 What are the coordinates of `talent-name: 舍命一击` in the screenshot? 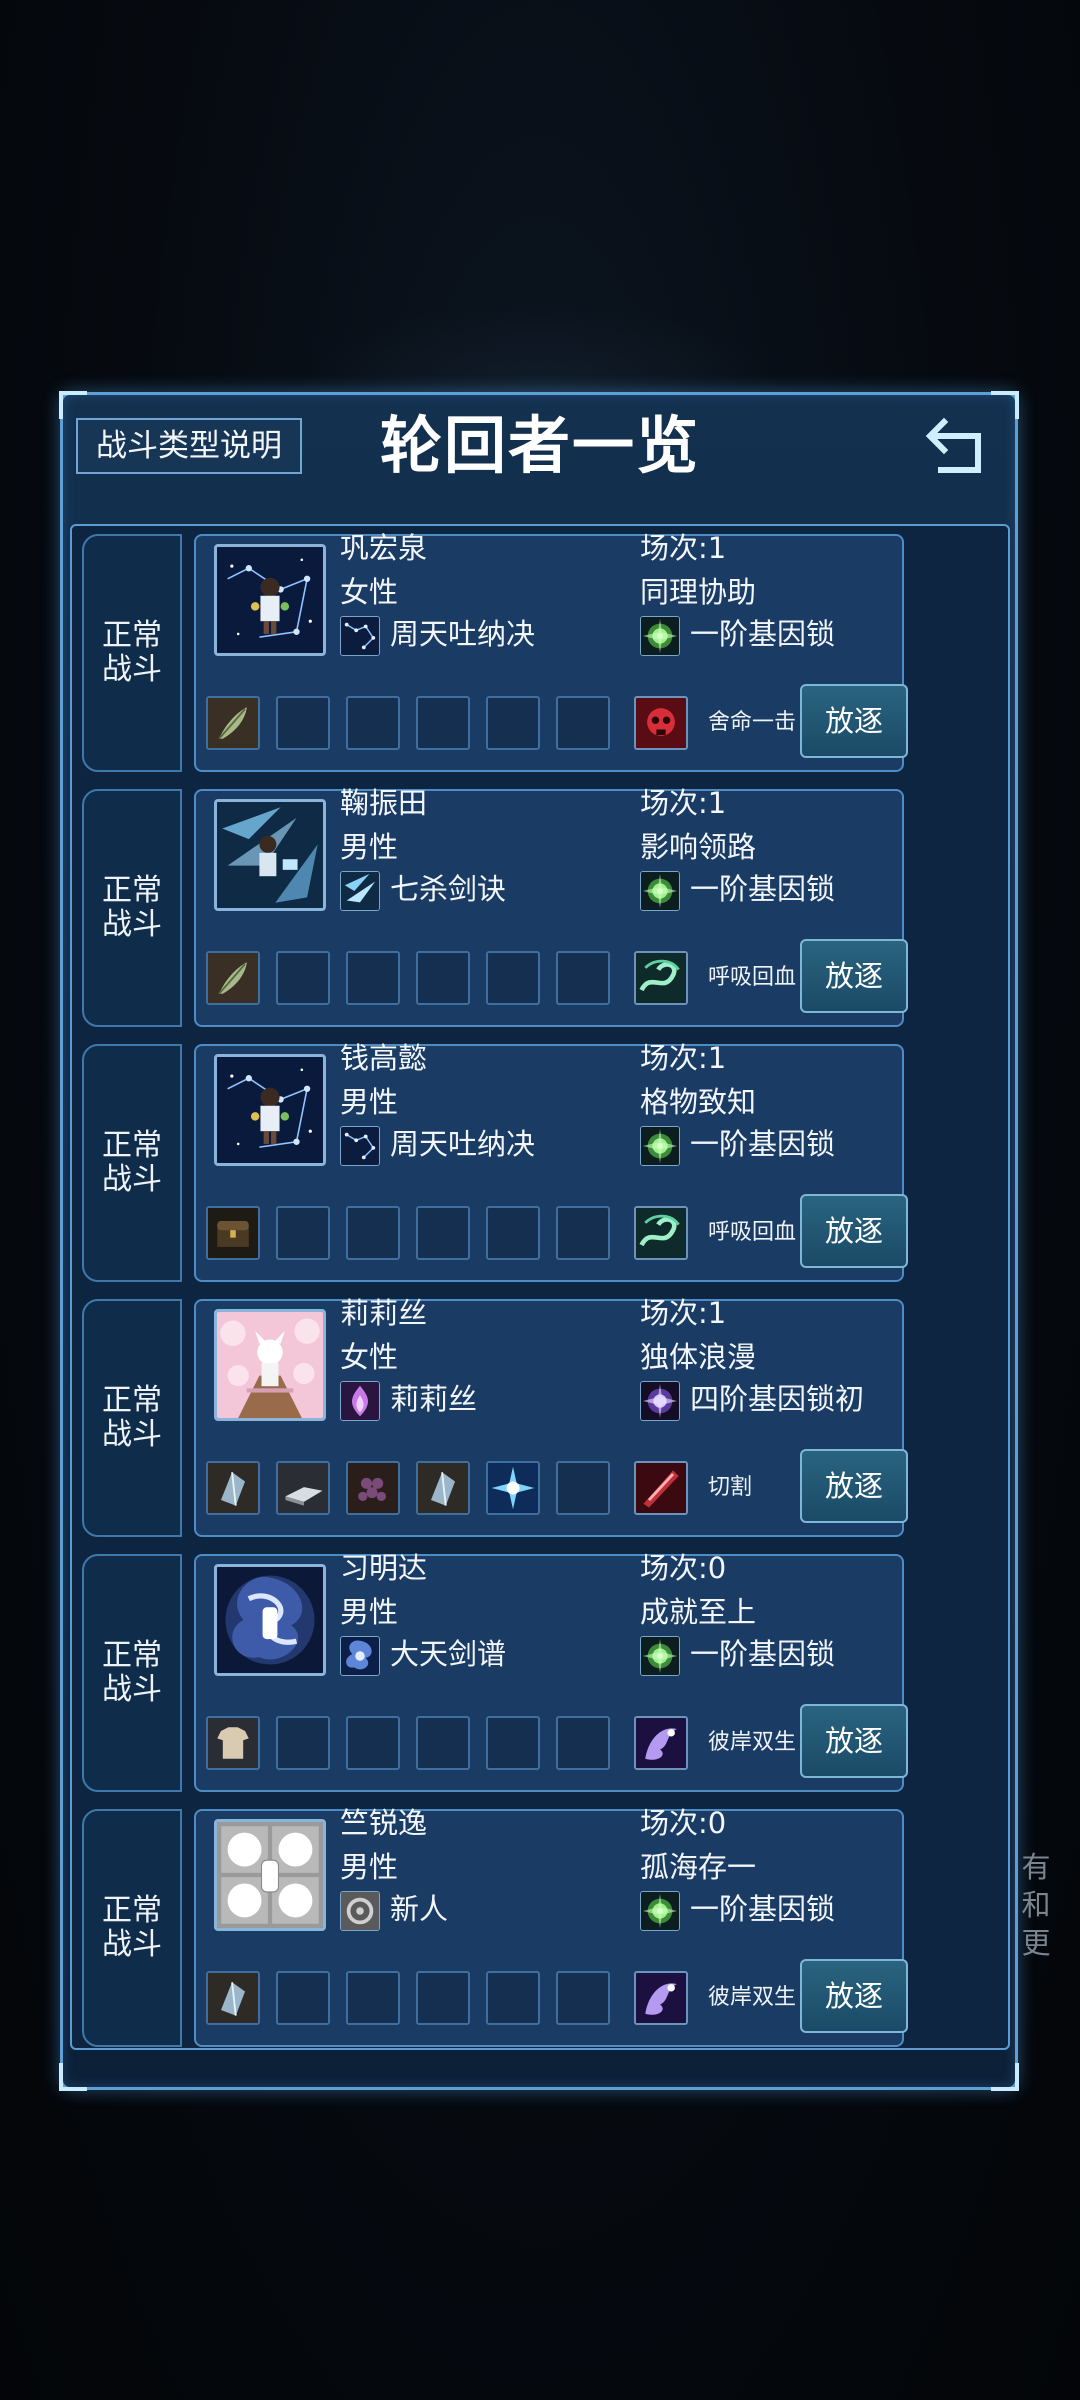 It's located at (752, 722).